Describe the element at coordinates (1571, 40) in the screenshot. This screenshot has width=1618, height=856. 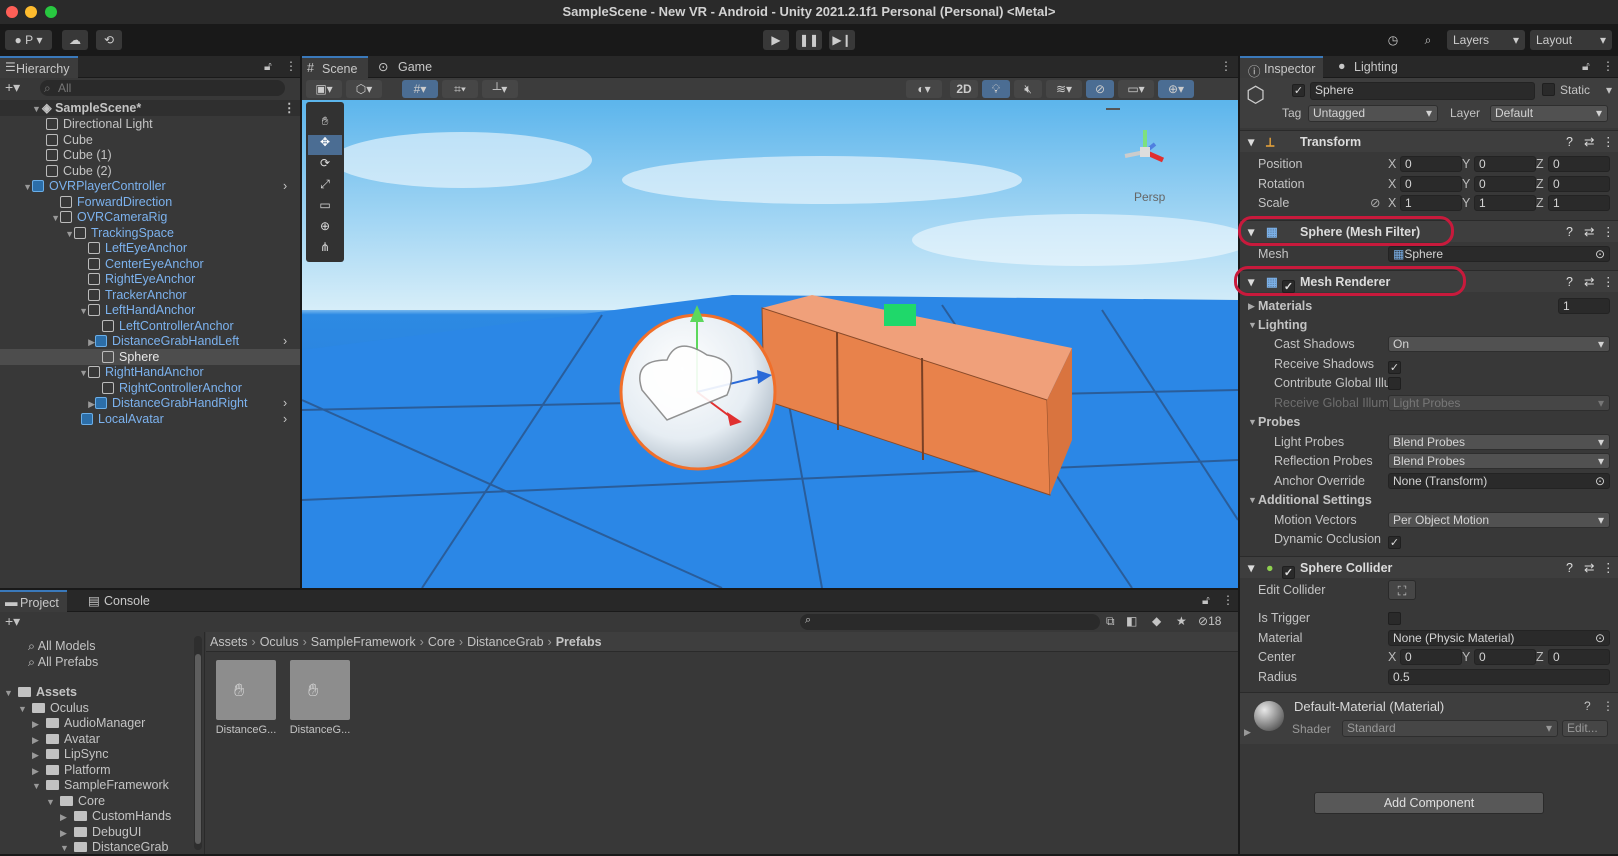
I see `layout-dropdown: Layout ▾` at that location.